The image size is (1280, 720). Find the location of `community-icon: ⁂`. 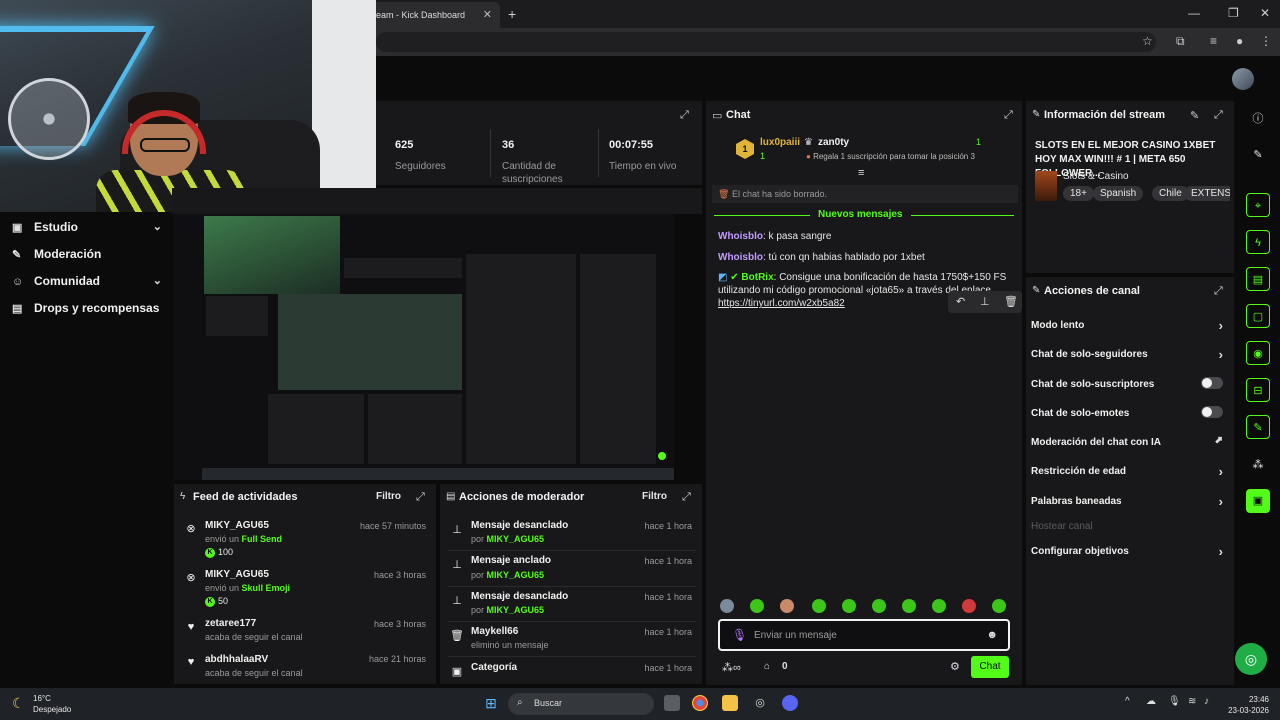

community-icon: ⁂ is located at coordinates (1258, 465).